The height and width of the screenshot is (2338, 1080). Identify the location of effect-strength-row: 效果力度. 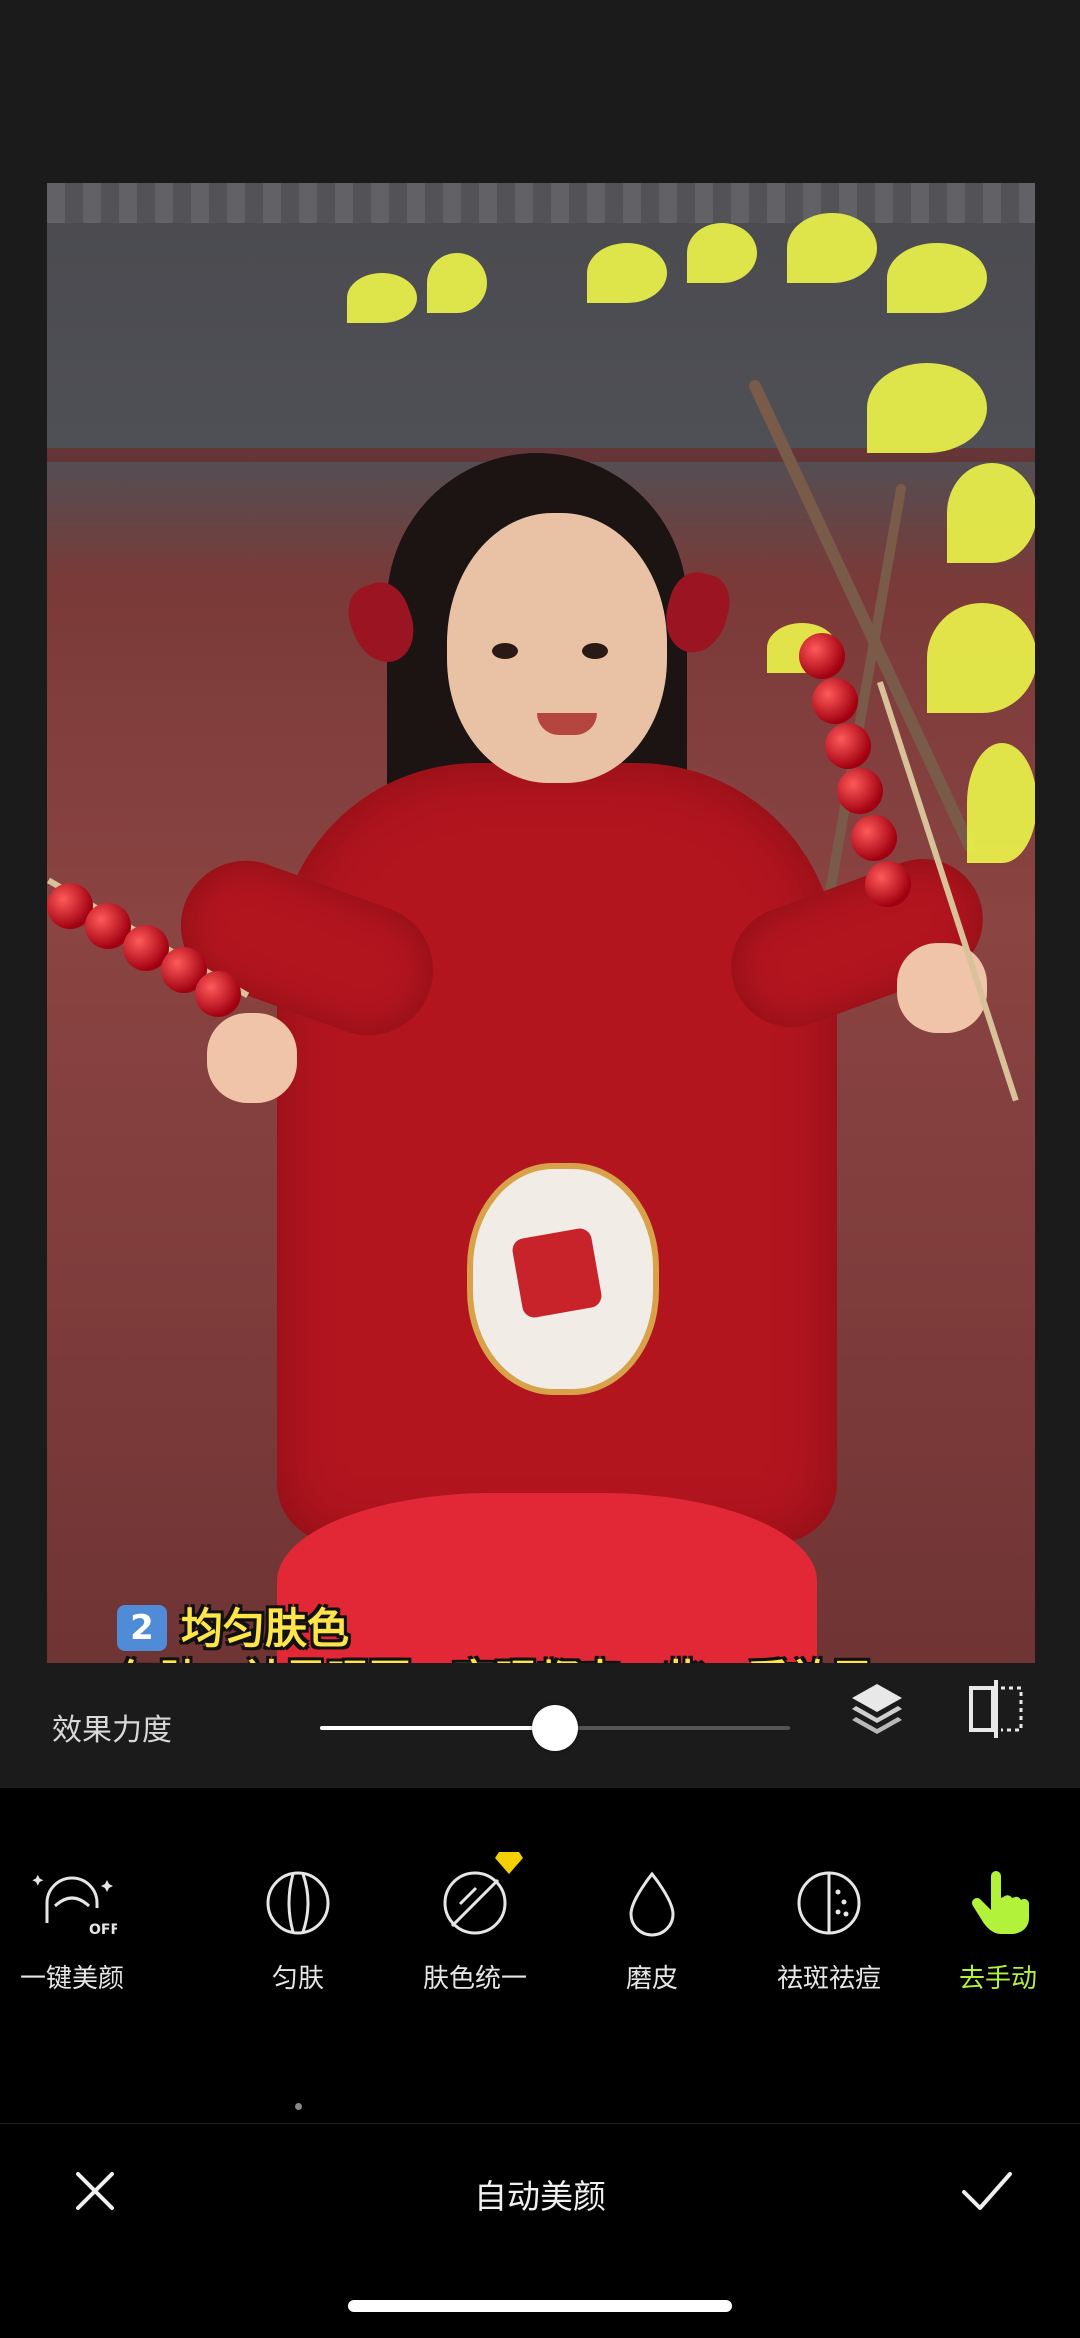
(540, 1725).